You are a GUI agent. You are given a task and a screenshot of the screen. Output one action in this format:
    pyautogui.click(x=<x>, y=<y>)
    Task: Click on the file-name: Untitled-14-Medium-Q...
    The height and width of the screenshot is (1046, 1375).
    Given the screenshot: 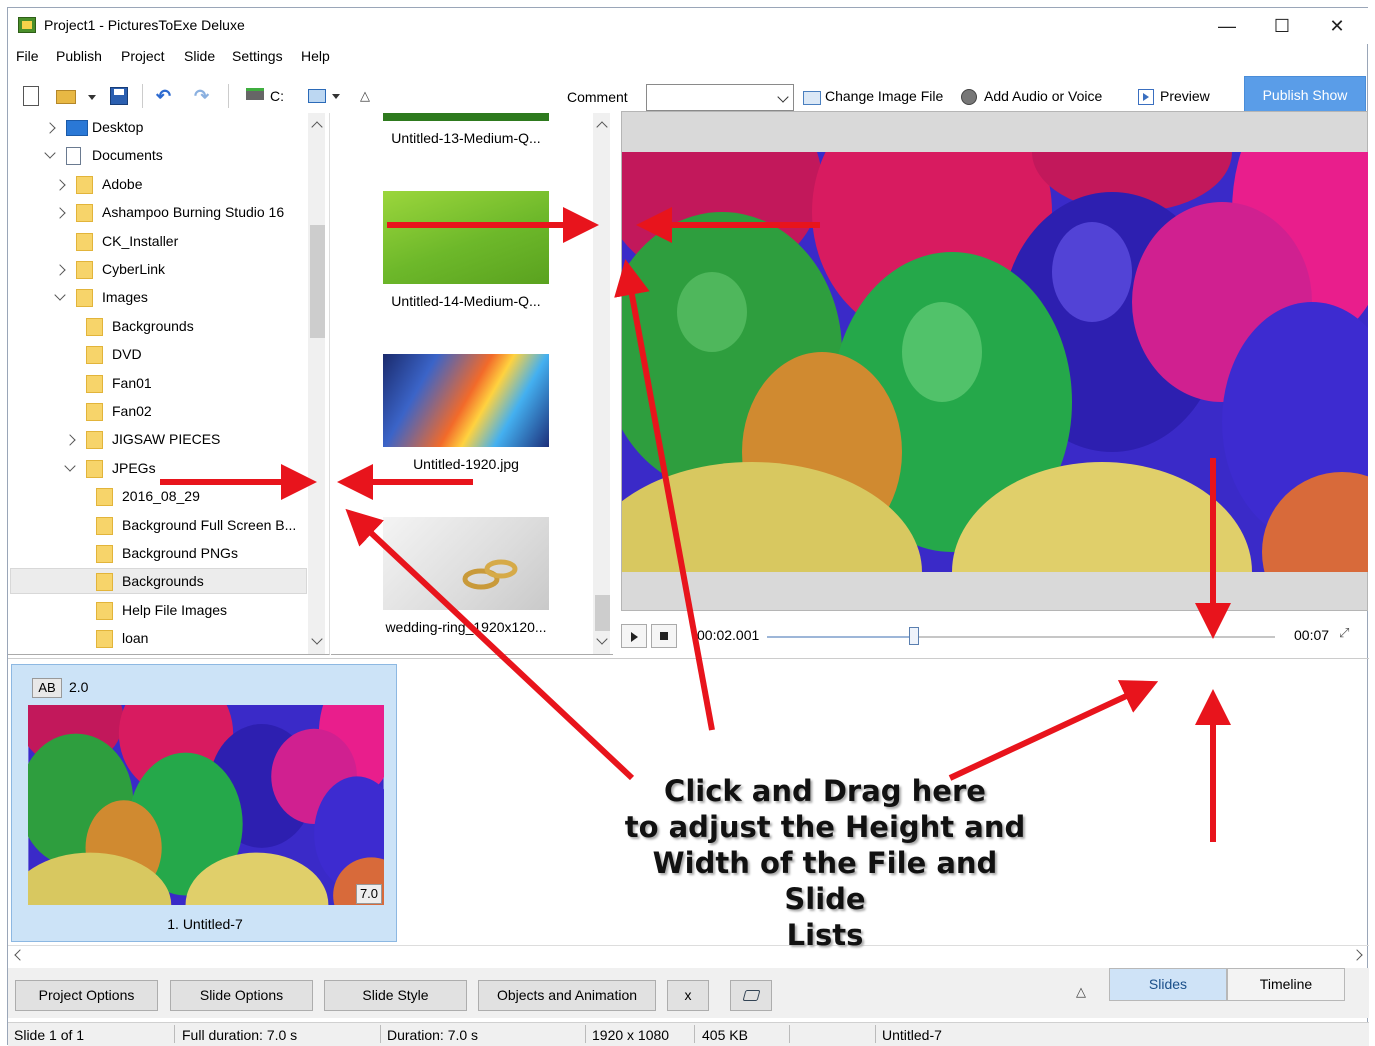 What is the action you would take?
    pyautogui.click(x=466, y=301)
    